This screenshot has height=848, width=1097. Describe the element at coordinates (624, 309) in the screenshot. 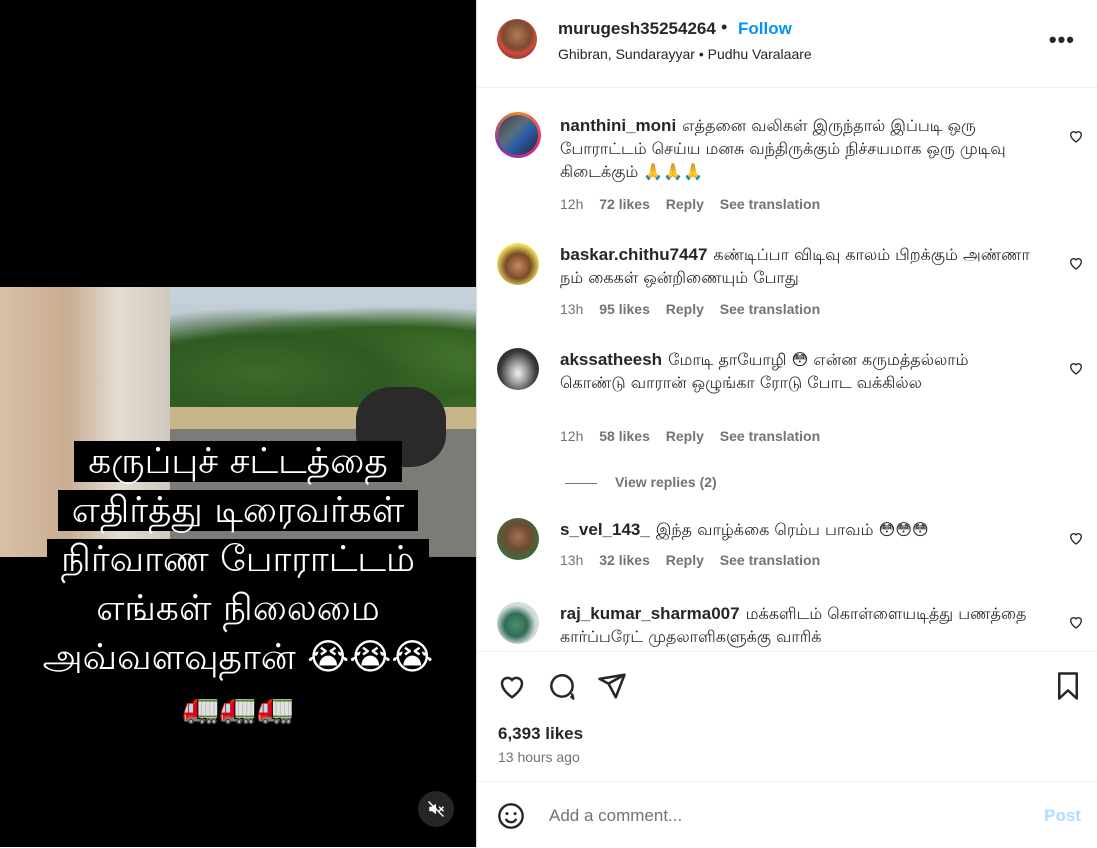

I see `comment-likes: 95 likes` at that location.